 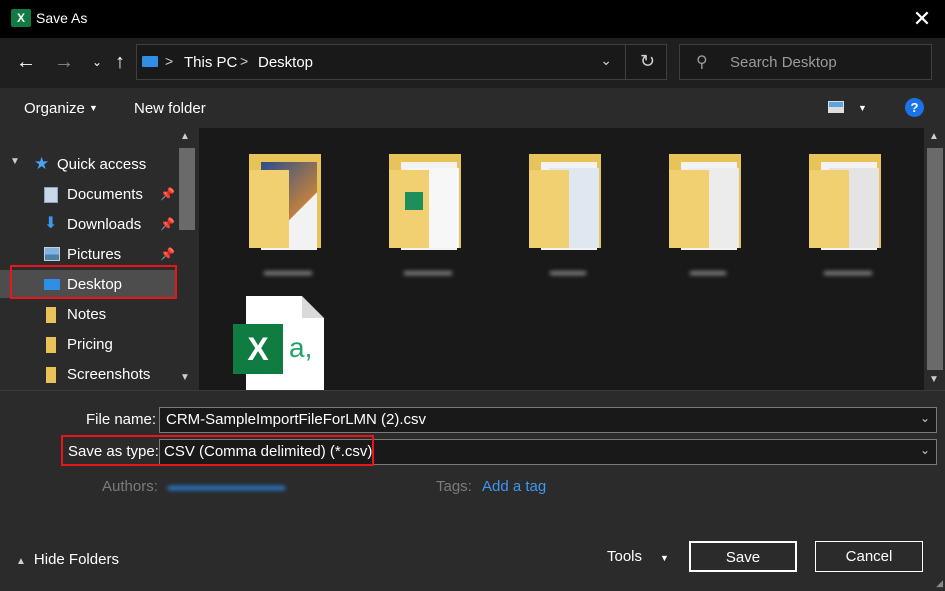 I want to click on excel-csv-icon: X, so click(x=258, y=349).